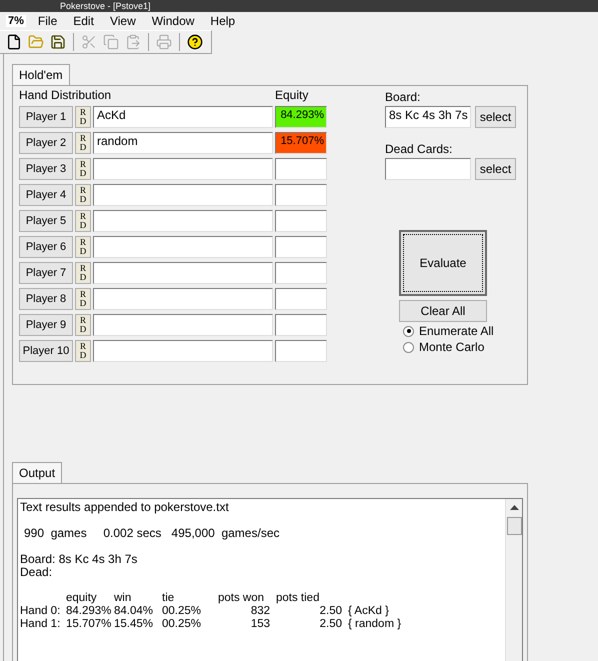 Image resolution: width=598 pixels, height=661 pixels. I want to click on table-cell-text: 84.04%, so click(134, 611).